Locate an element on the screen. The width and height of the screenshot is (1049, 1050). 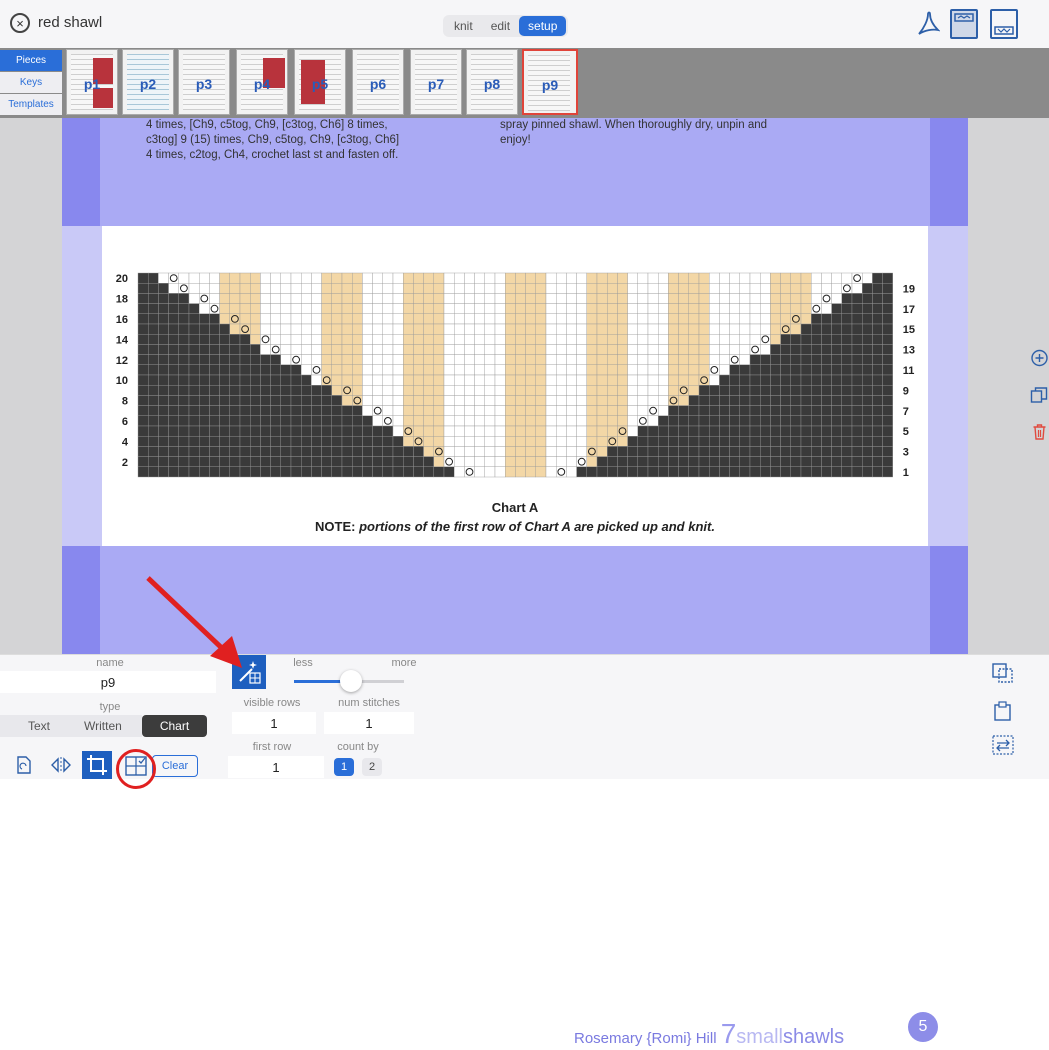
slider-more-label: more is located at coordinates (404, 663).